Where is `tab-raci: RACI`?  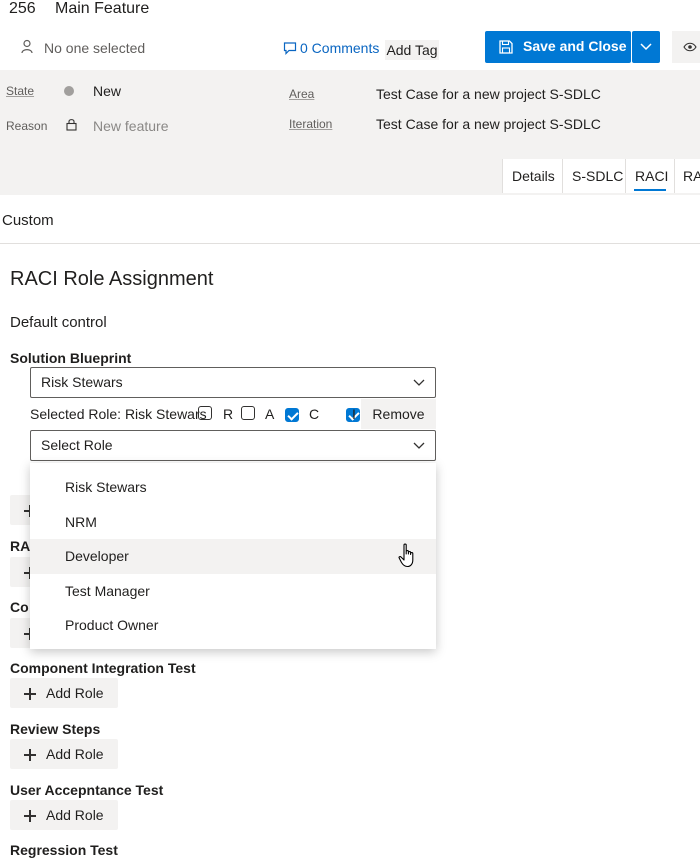 tab-raci: RACI is located at coordinates (651, 176).